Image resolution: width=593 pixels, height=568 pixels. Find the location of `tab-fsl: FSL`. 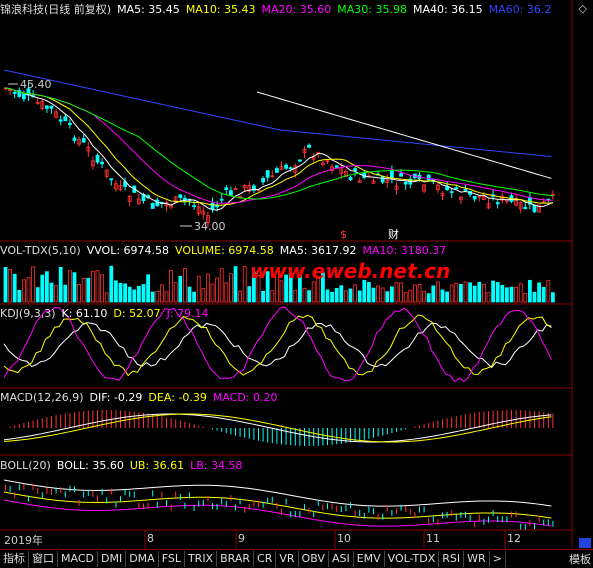

tab-fsl: FSL is located at coordinates (172, 559).